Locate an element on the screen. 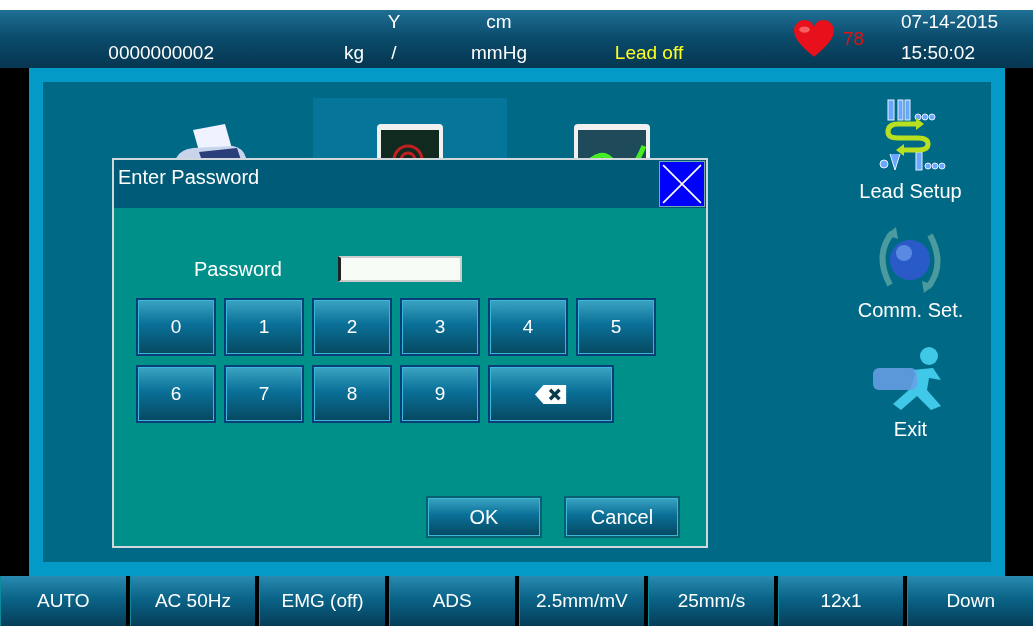  patient-id: 0000000002 is located at coordinates (161, 53).